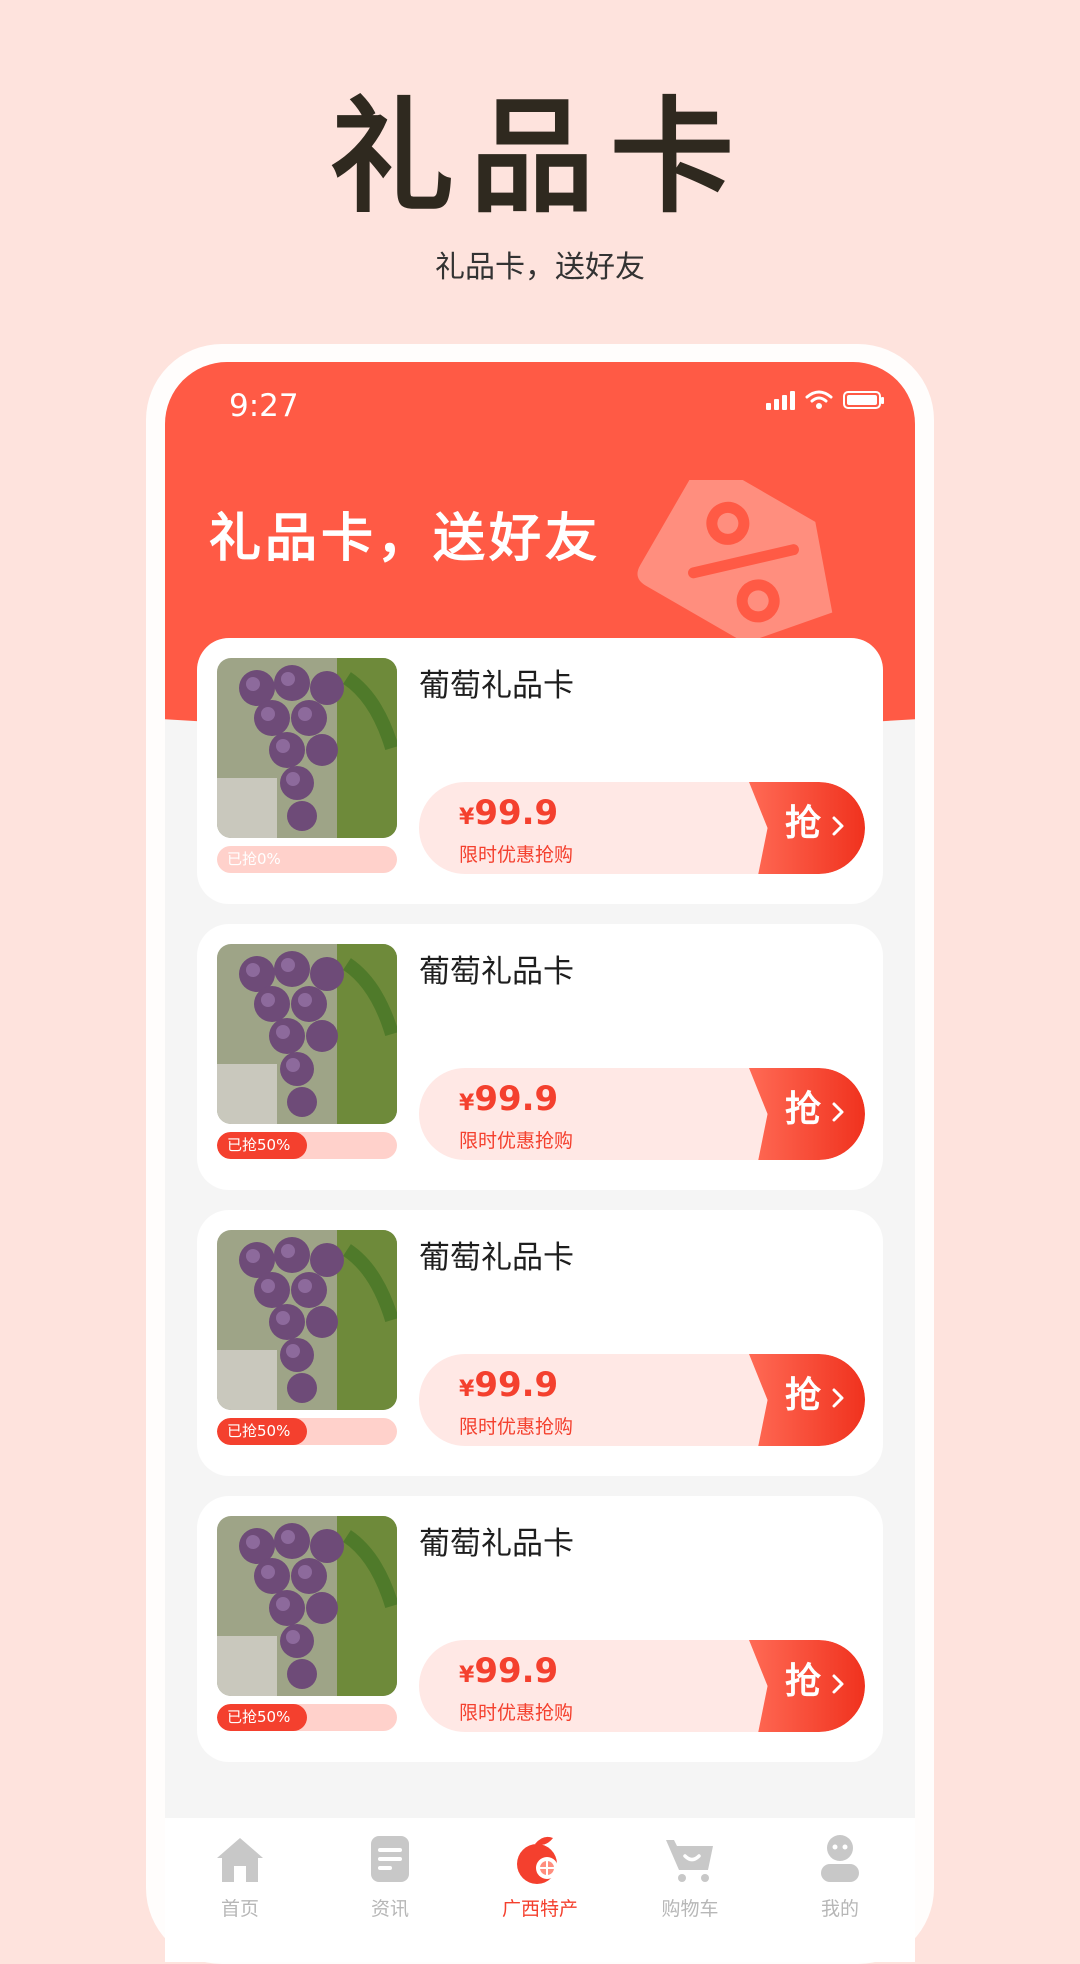  I want to click on tab-news: 资讯, so click(390, 1890).